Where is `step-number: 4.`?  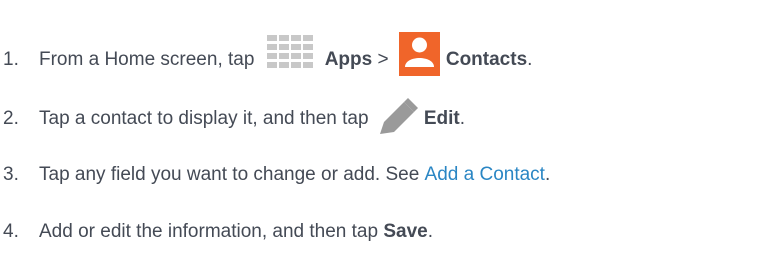
step-number: 4. is located at coordinates (11, 231).